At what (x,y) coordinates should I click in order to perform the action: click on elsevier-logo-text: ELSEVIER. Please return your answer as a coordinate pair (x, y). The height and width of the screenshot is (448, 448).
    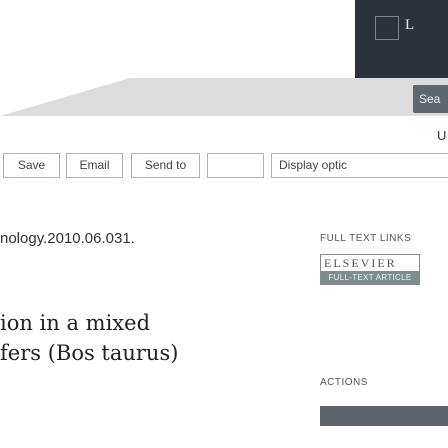
    Looking at the image, I should click on (360, 263).